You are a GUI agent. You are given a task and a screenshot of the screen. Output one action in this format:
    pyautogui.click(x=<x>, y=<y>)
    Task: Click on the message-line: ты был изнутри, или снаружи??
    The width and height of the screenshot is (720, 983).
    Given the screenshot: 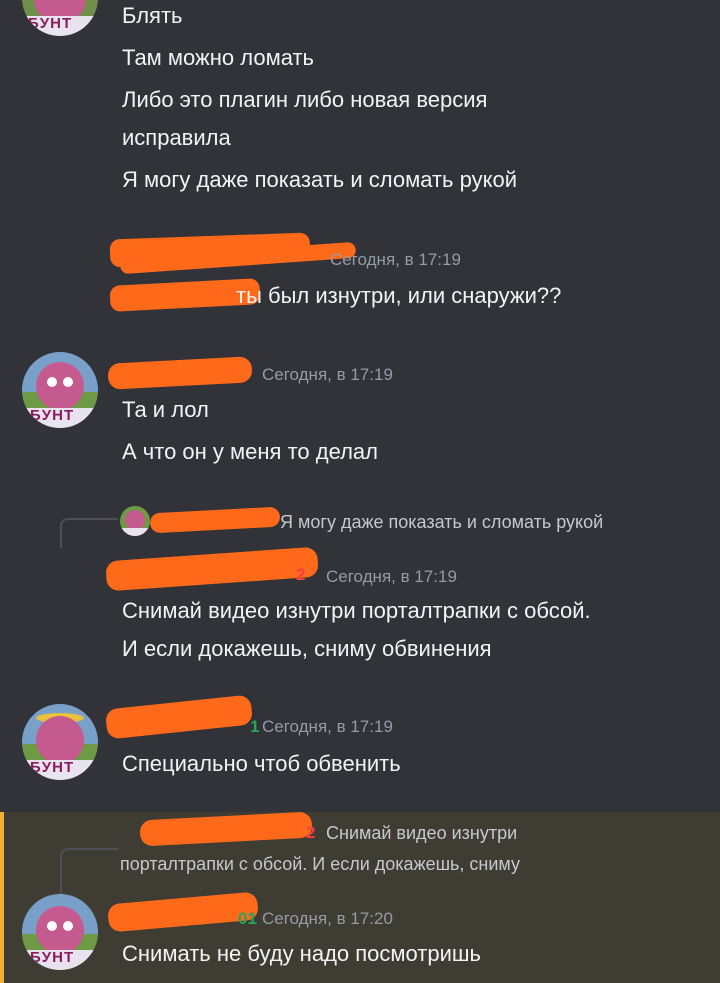 What is the action you would take?
    pyautogui.click(x=399, y=295)
    